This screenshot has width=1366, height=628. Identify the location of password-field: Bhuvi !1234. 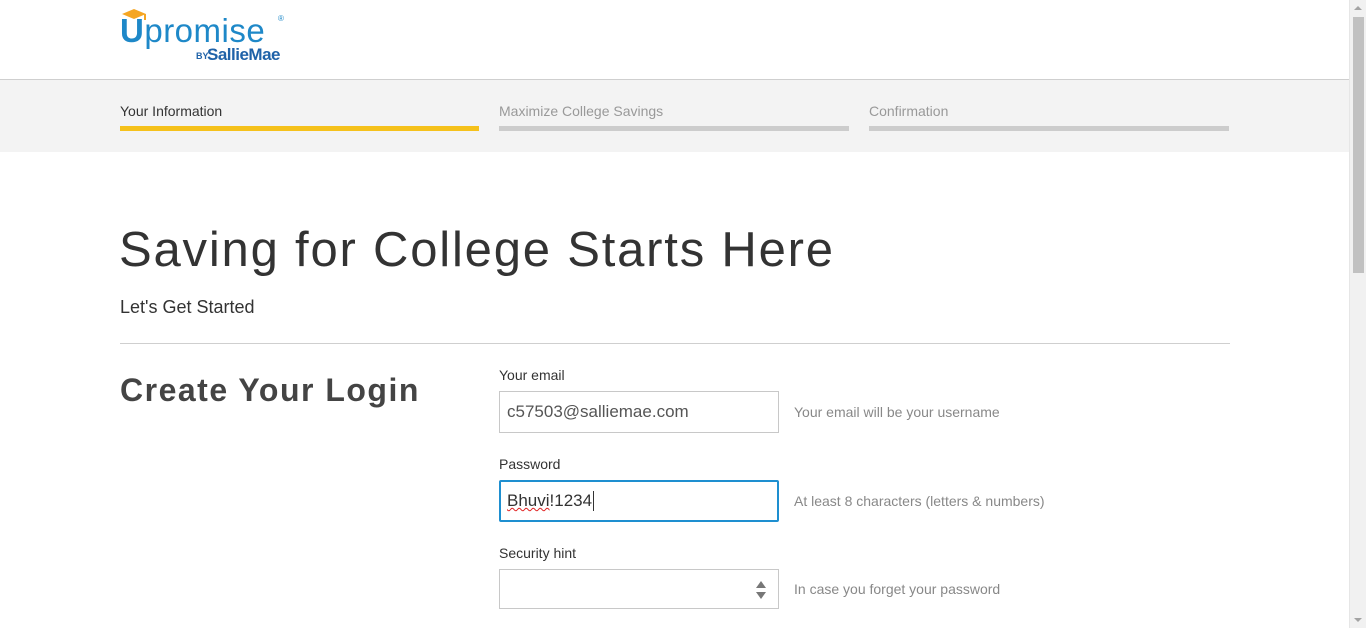
(639, 501).